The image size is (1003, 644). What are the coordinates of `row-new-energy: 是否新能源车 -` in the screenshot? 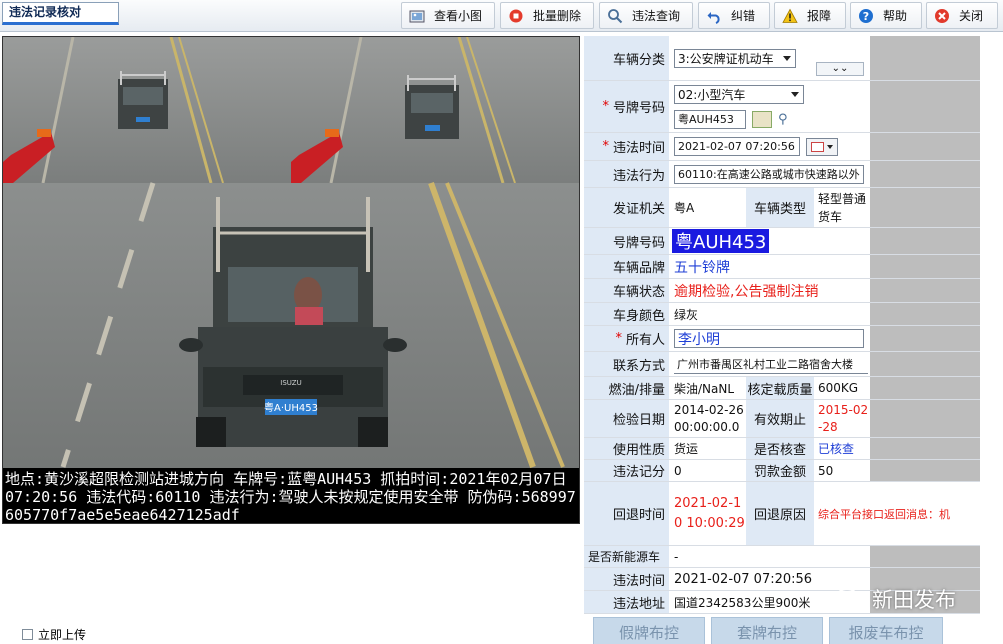 It's located at (782, 557).